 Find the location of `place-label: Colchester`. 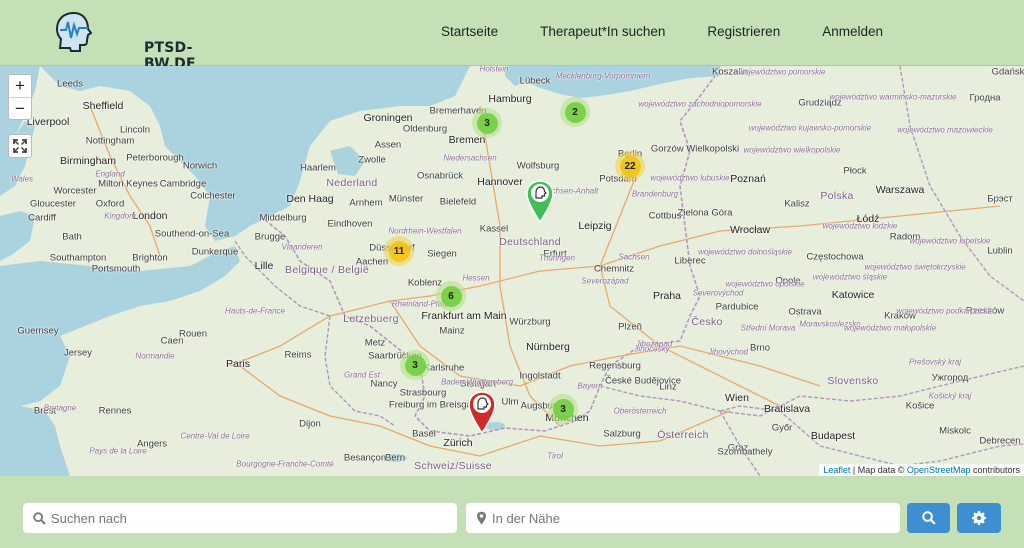

place-label: Colchester is located at coordinates (213, 196).